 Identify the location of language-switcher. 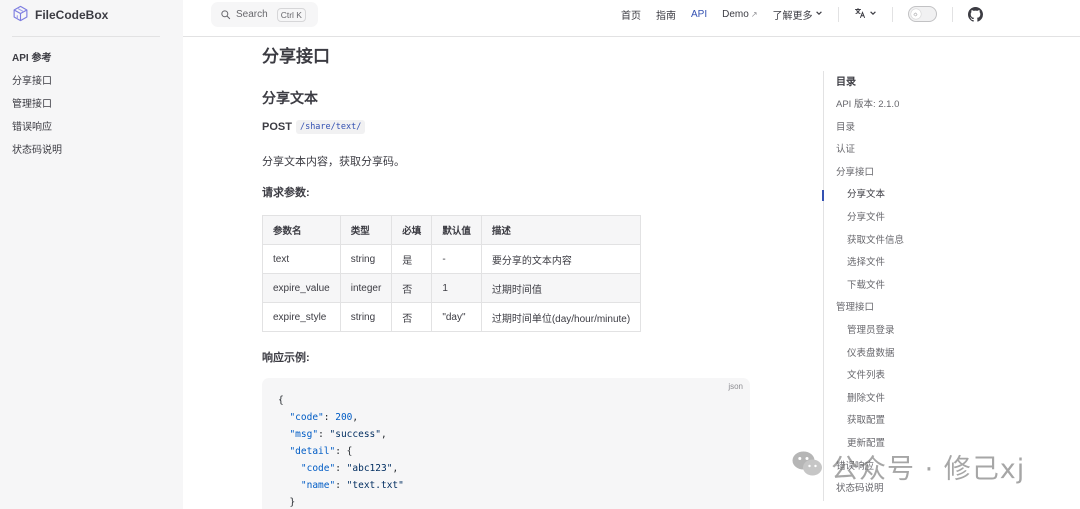
(865, 14).